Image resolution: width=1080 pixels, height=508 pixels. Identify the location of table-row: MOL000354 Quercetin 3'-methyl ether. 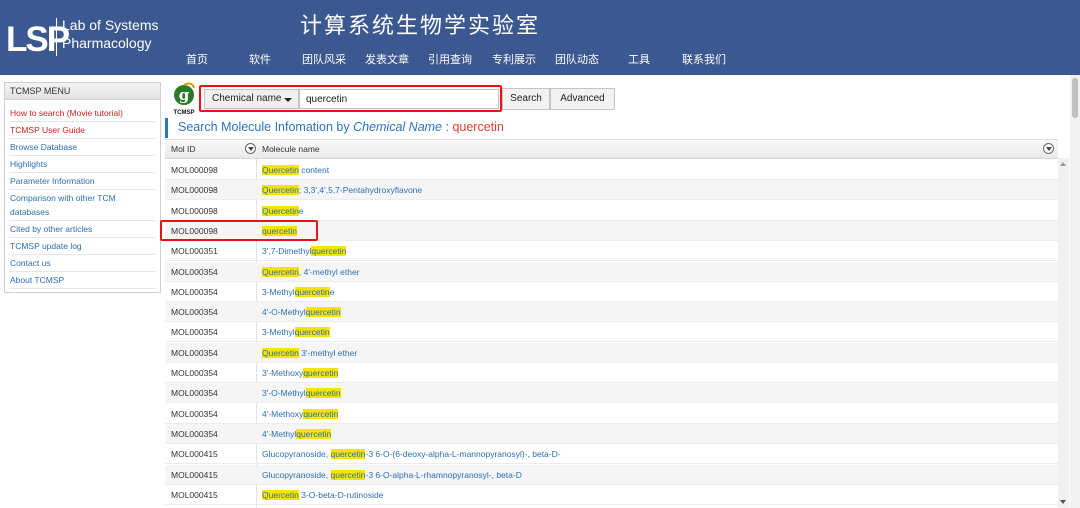
(611, 352).